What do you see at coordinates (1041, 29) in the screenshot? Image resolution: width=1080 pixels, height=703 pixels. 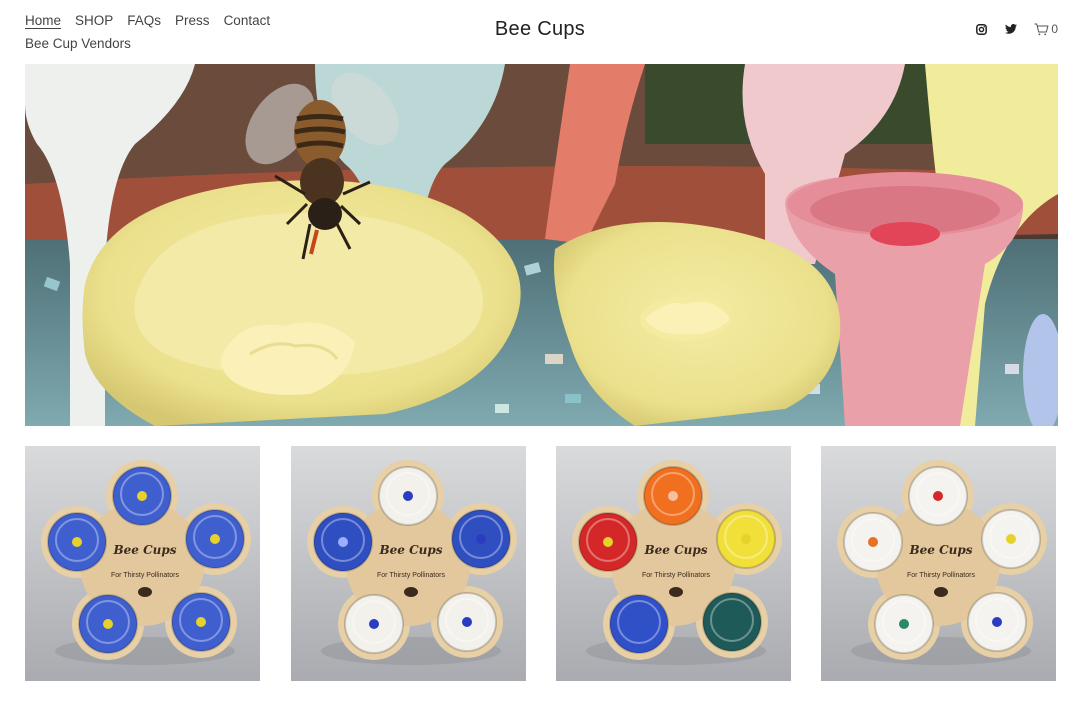 I see `cart-icon` at bounding box center [1041, 29].